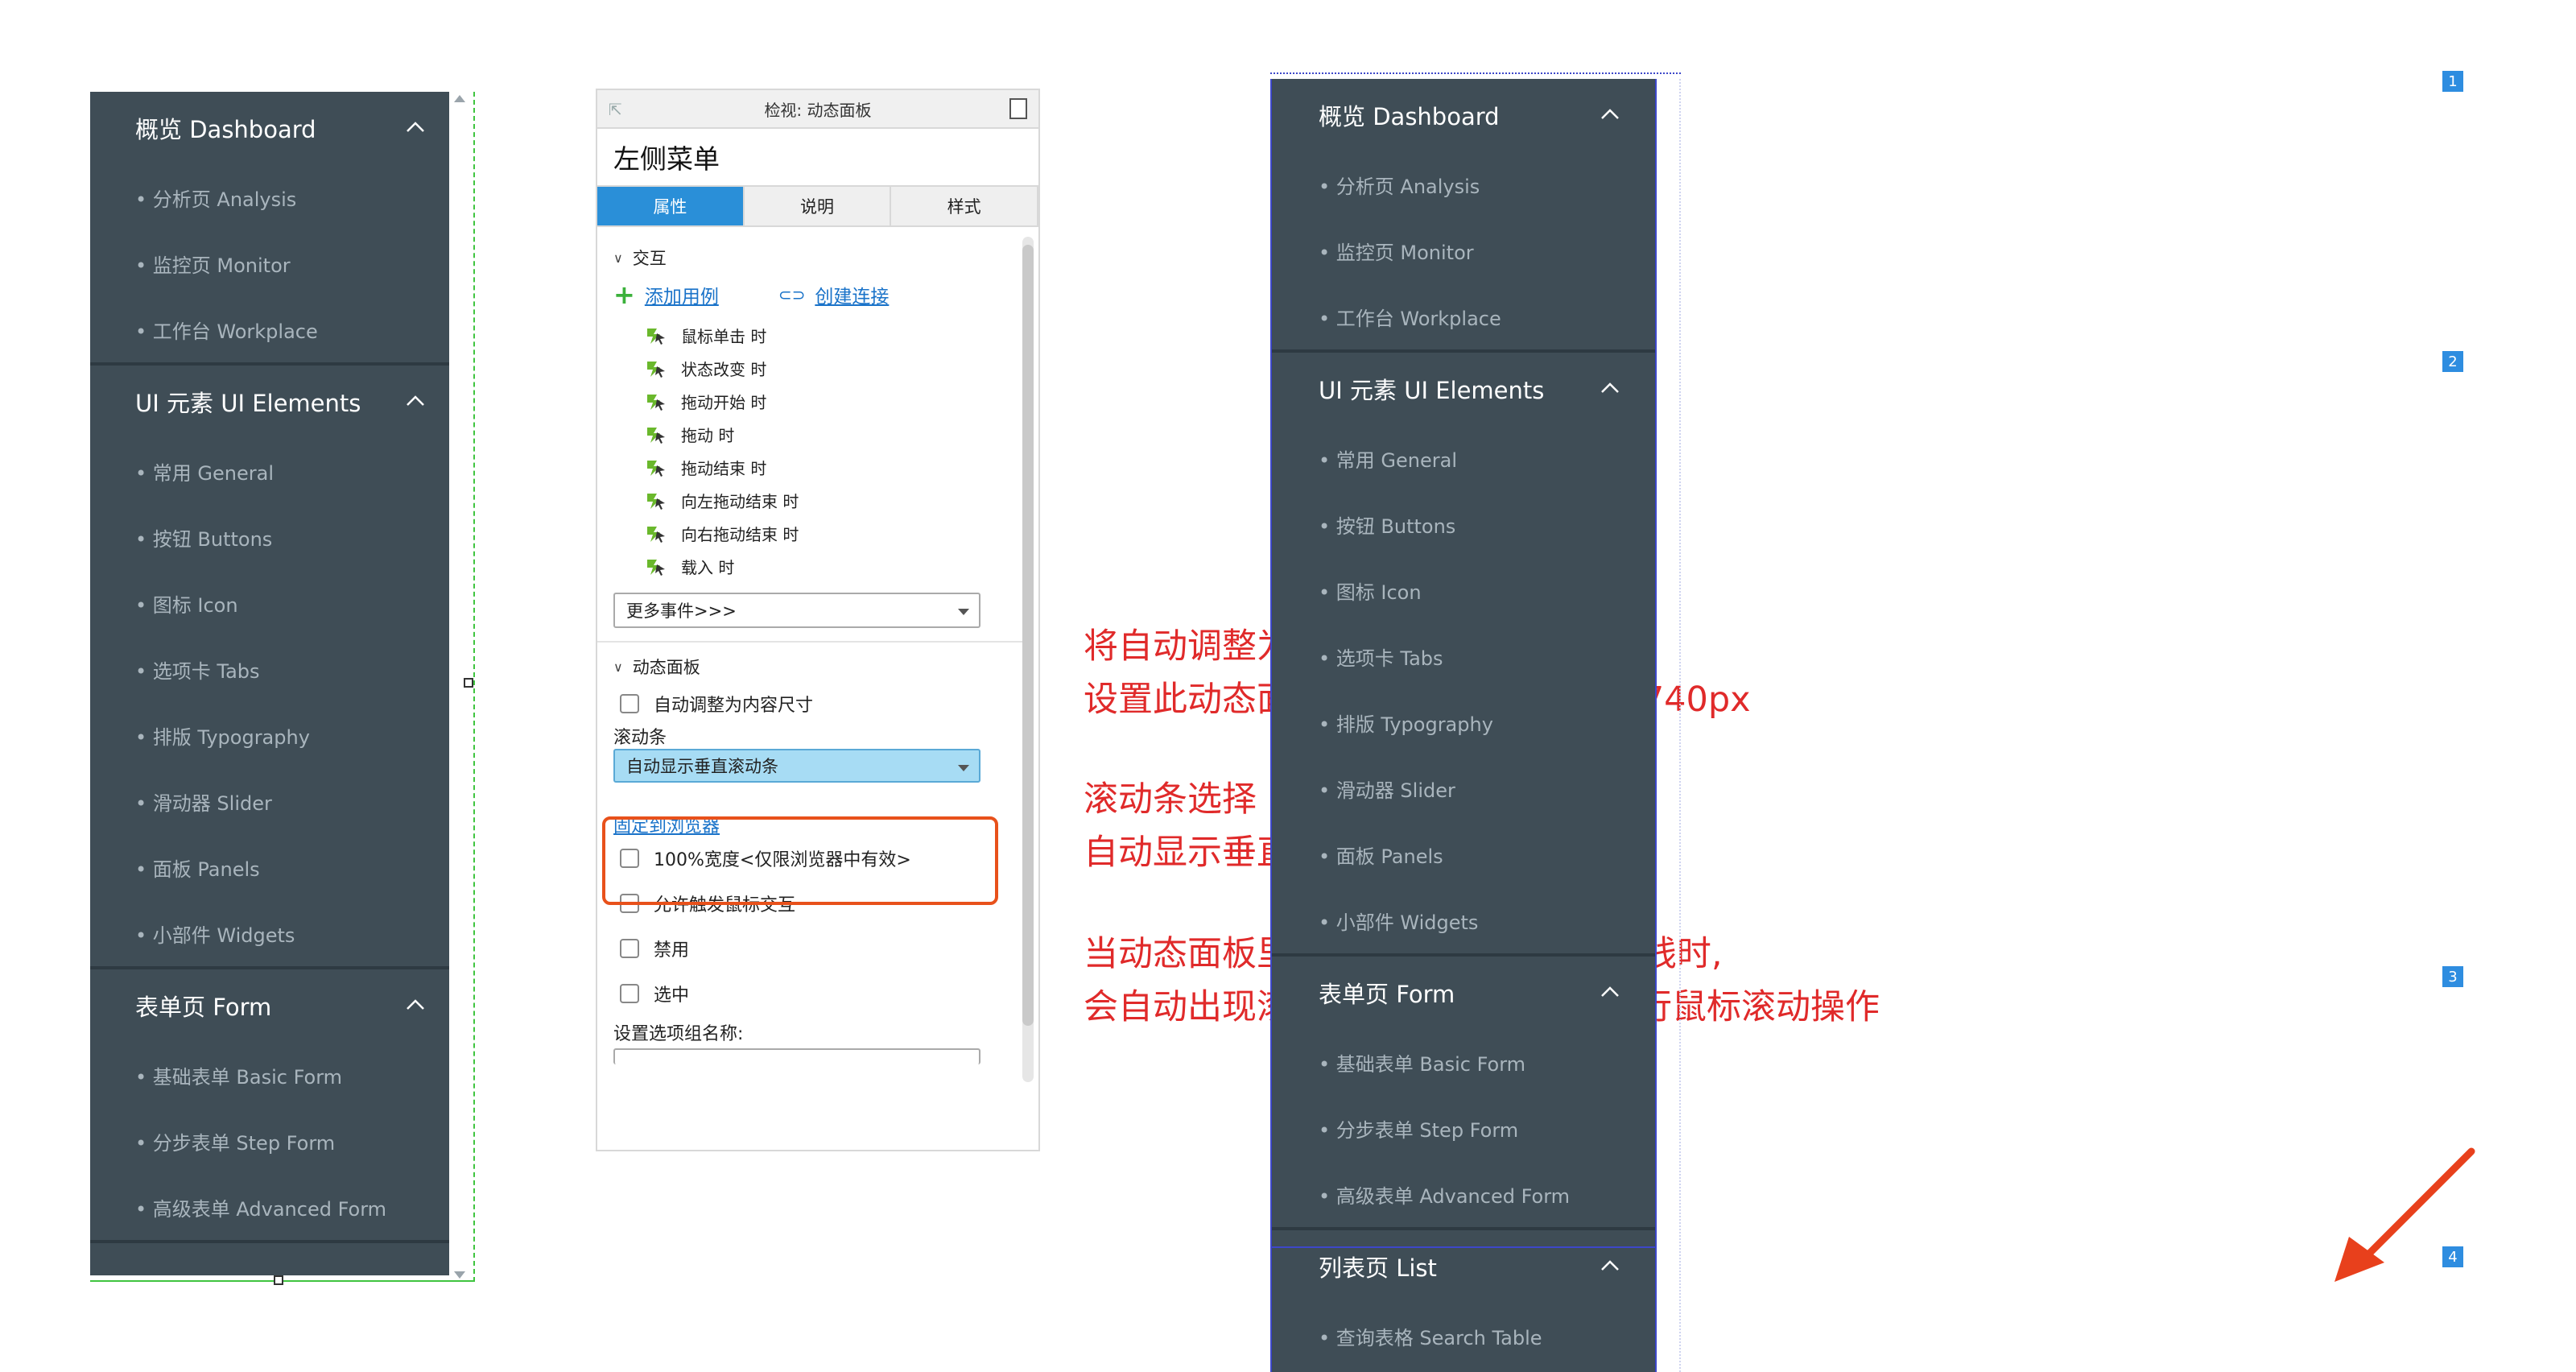  What do you see at coordinates (629, 703) in the screenshot?
I see `auto-fit-checkbox` at bounding box center [629, 703].